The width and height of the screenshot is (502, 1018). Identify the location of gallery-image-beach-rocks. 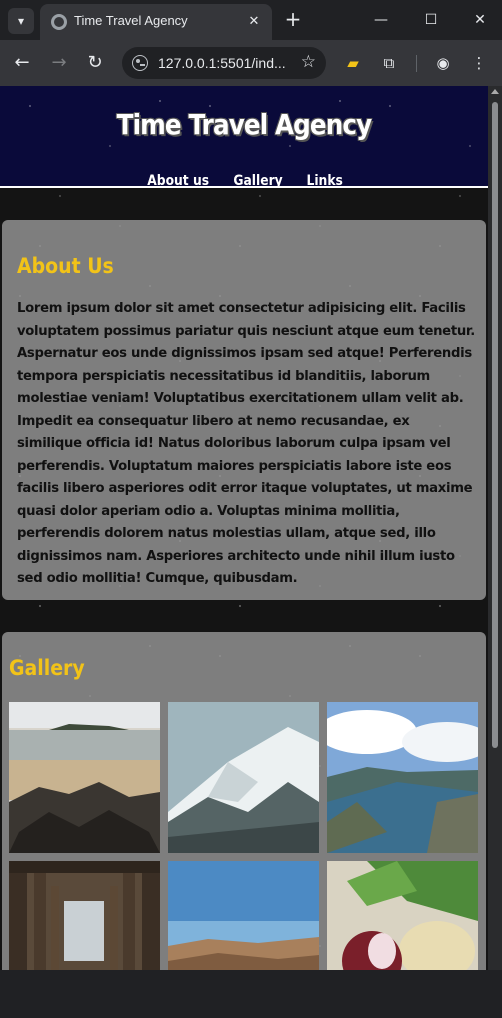
(84, 777).